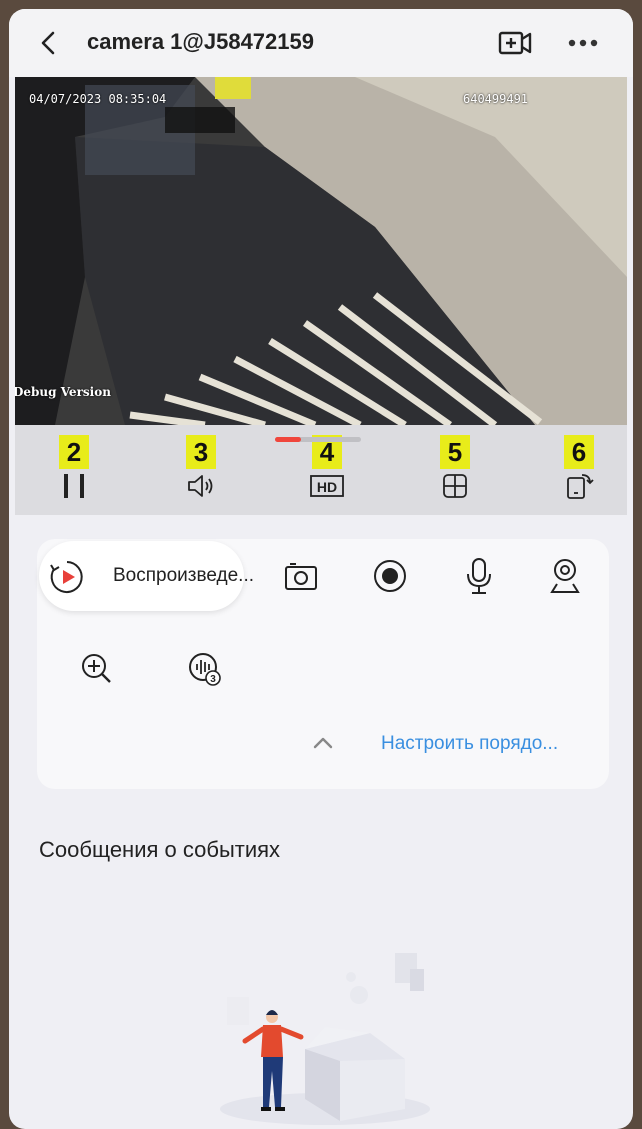  I want to click on badge-3: 3, so click(201, 452).